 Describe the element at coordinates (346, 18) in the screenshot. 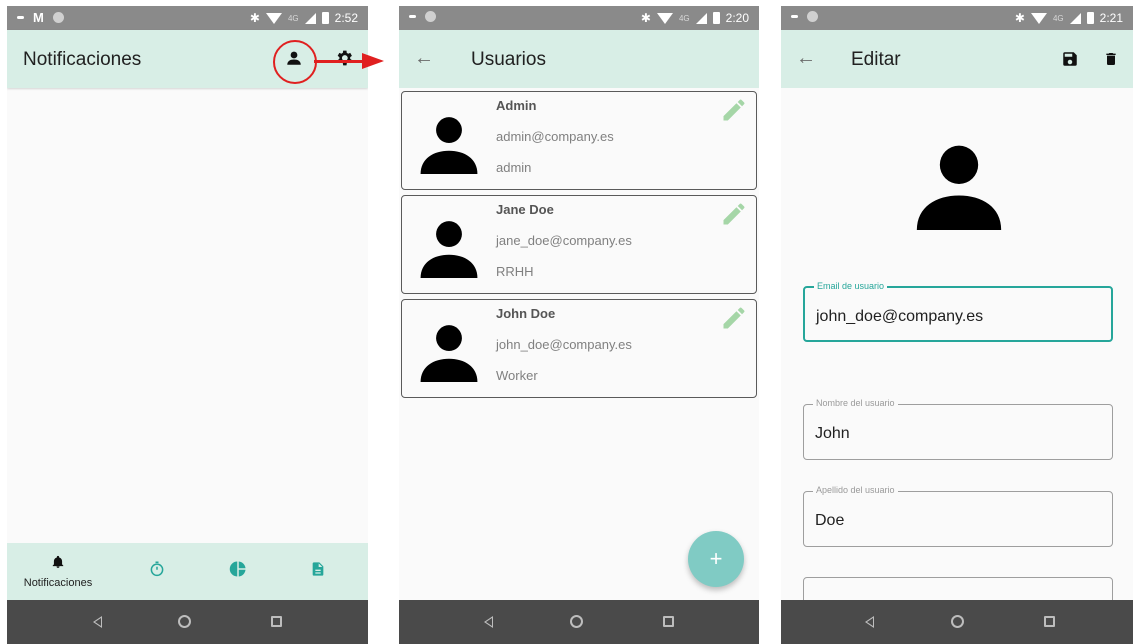

I see `status-time: 2:52` at that location.